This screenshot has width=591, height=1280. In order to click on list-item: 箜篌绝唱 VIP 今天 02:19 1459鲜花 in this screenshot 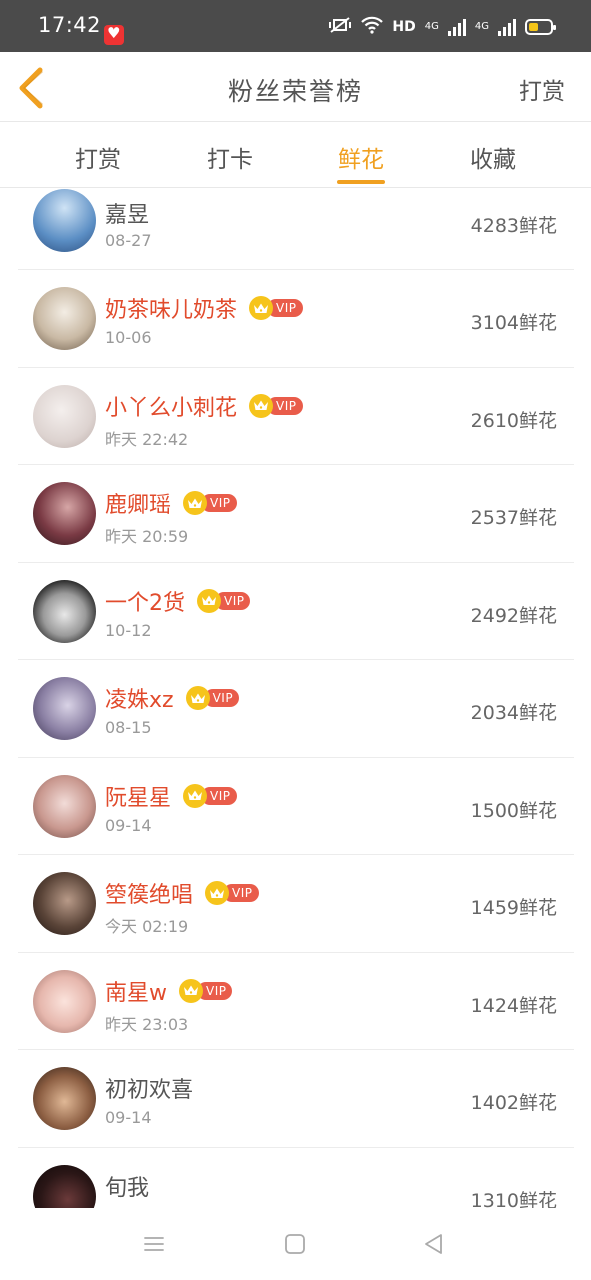, I will do `click(295, 904)`.